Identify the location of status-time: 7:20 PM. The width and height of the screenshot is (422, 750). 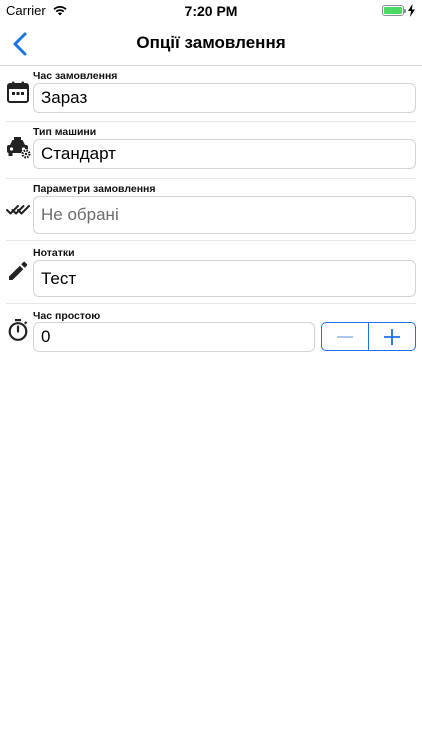
(211, 11).